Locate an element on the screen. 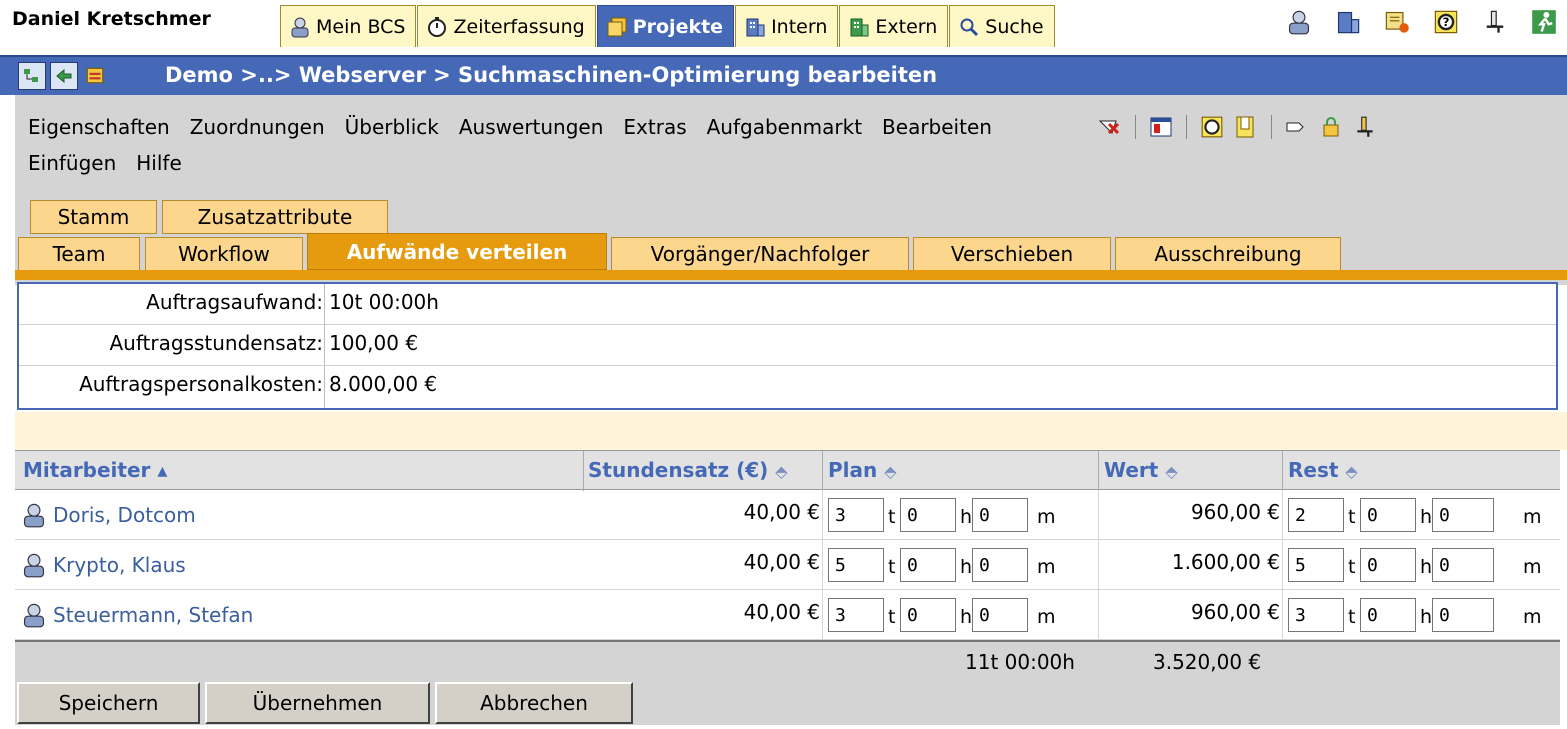 This screenshot has height=729, width=1567. unit-label: m is located at coordinates (1046, 517).